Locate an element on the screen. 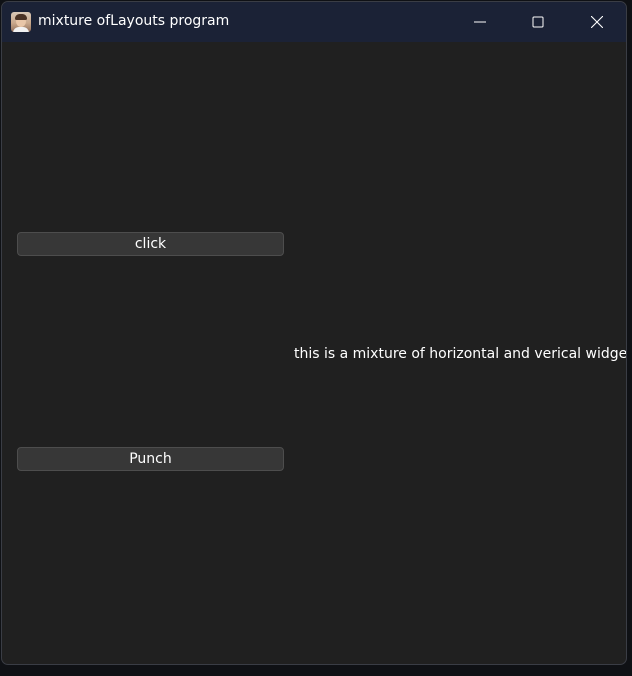 The height and width of the screenshot is (676, 632). close-button is located at coordinates (597, 22).